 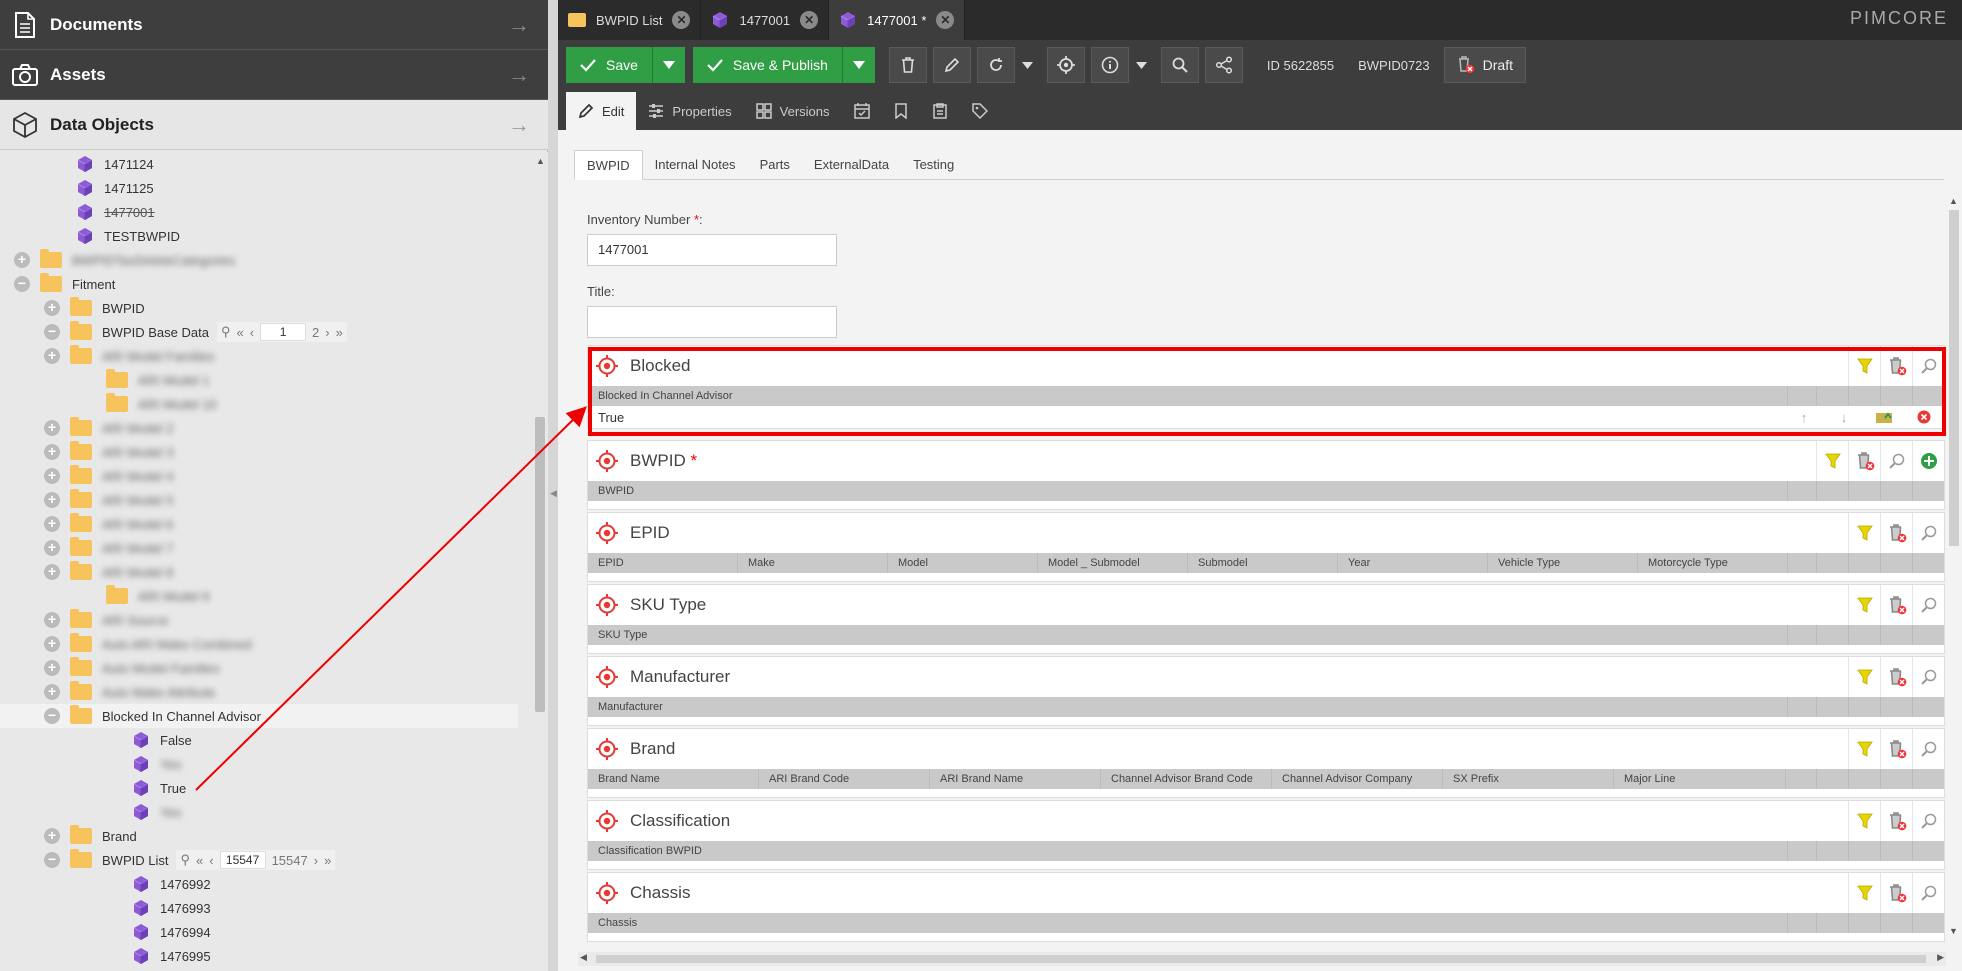 I want to click on column-header: SKU Type, so click(x=1188, y=635).